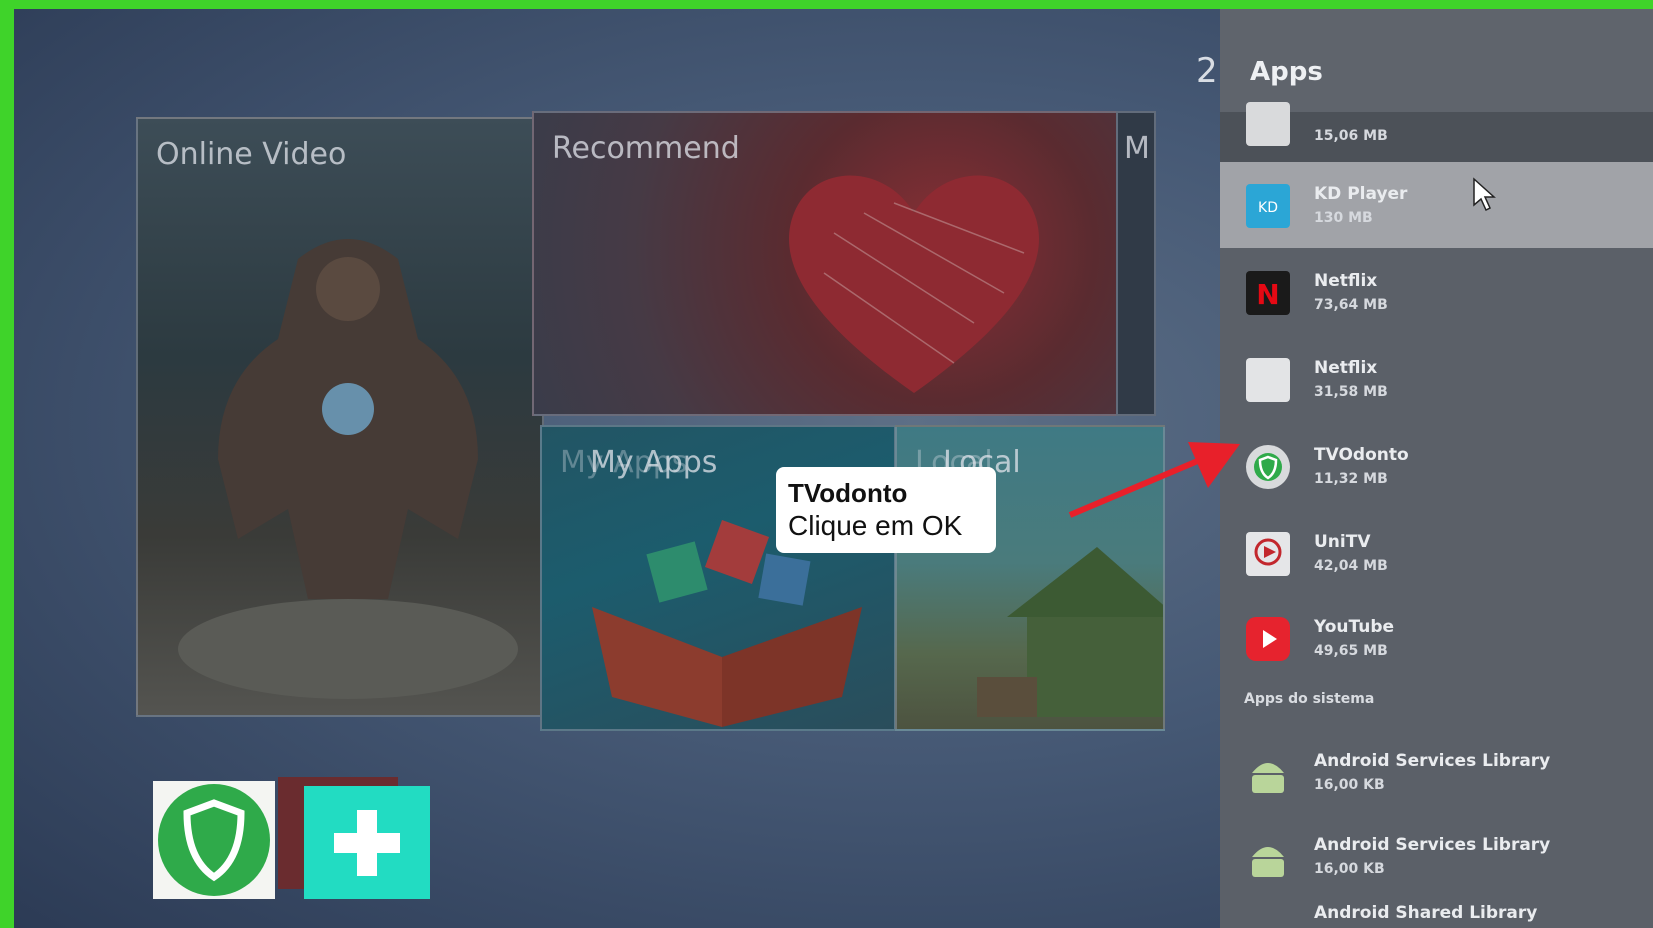 Image resolution: width=1653 pixels, height=928 pixels. Describe the element at coordinates (1268, 124) in the screenshot. I see `generic-app-icon` at that location.